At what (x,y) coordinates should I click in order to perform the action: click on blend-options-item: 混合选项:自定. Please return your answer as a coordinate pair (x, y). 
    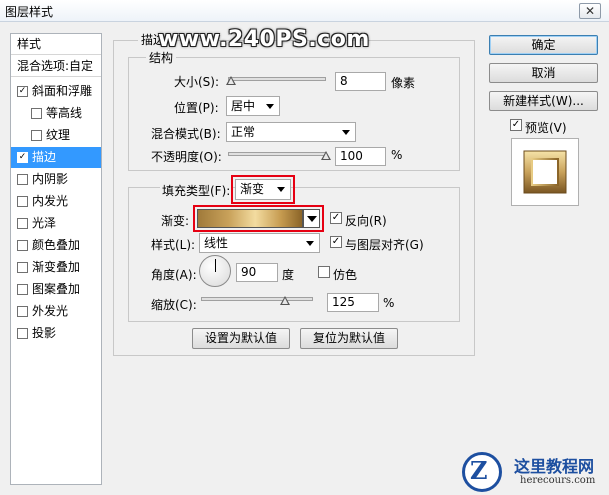
    Looking at the image, I should click on (56, 66).